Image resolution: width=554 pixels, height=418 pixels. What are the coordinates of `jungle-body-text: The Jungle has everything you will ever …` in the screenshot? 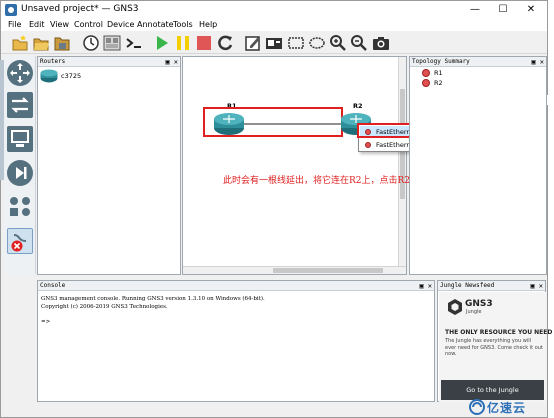 It's located at (494, 347).